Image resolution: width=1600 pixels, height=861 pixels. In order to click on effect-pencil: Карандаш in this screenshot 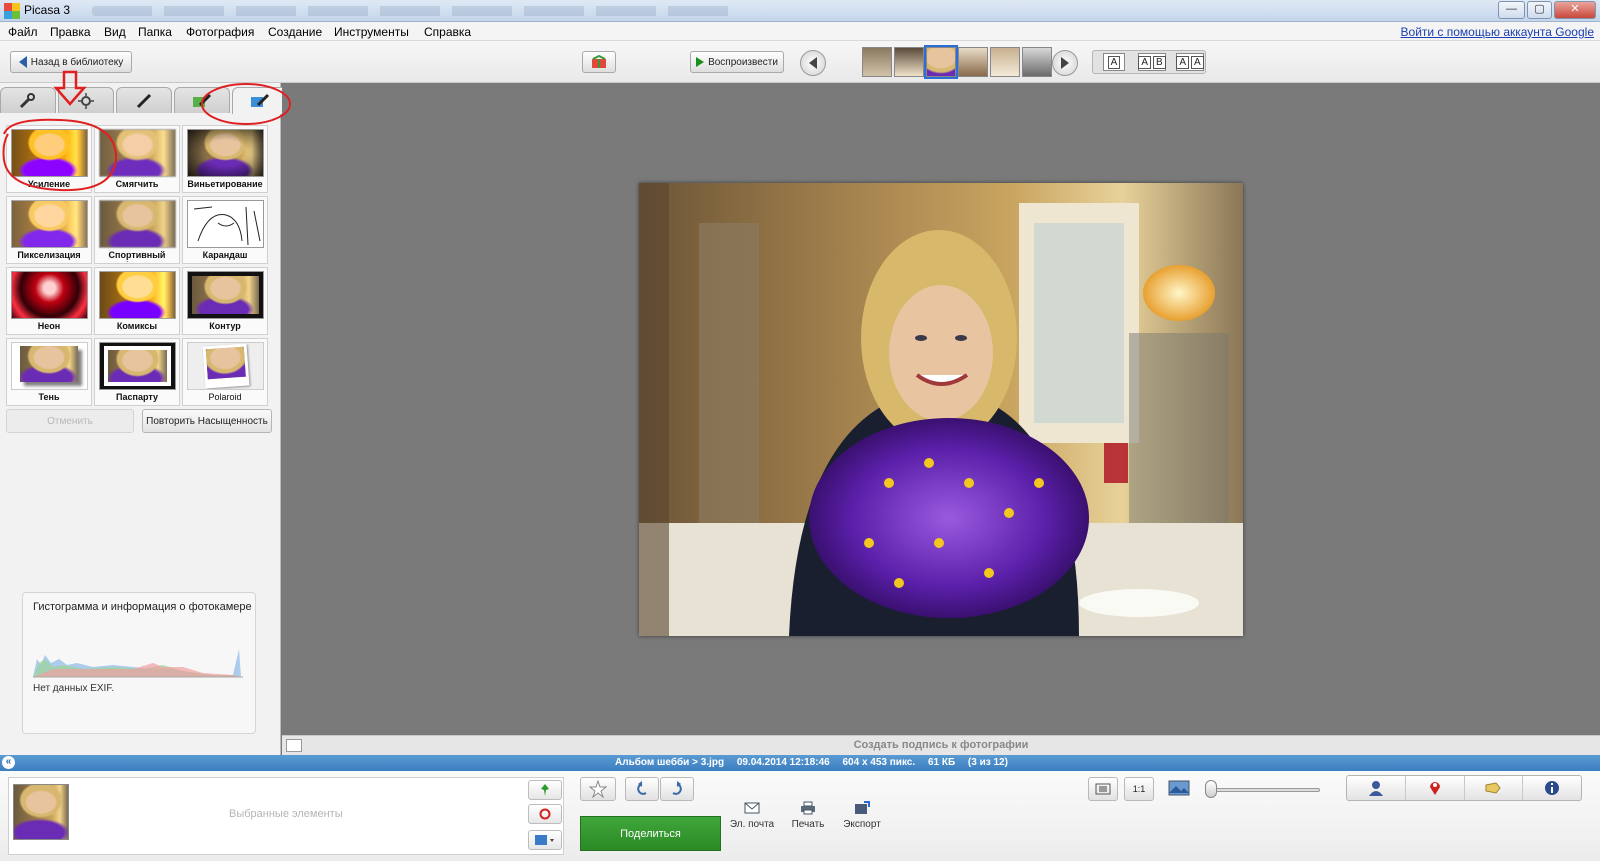, I will do `click(225, 230)`.